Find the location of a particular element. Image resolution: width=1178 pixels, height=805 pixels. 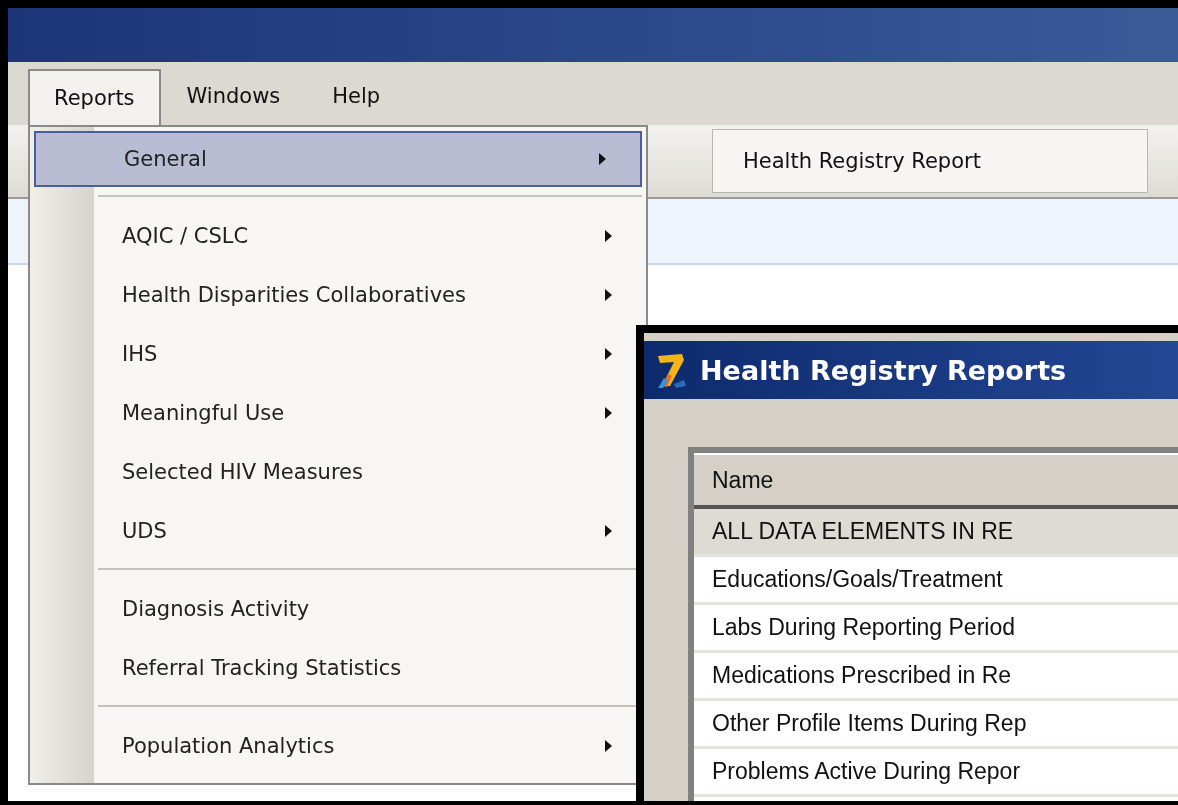

menu-title: Windows is located at coordinates (233, 95).